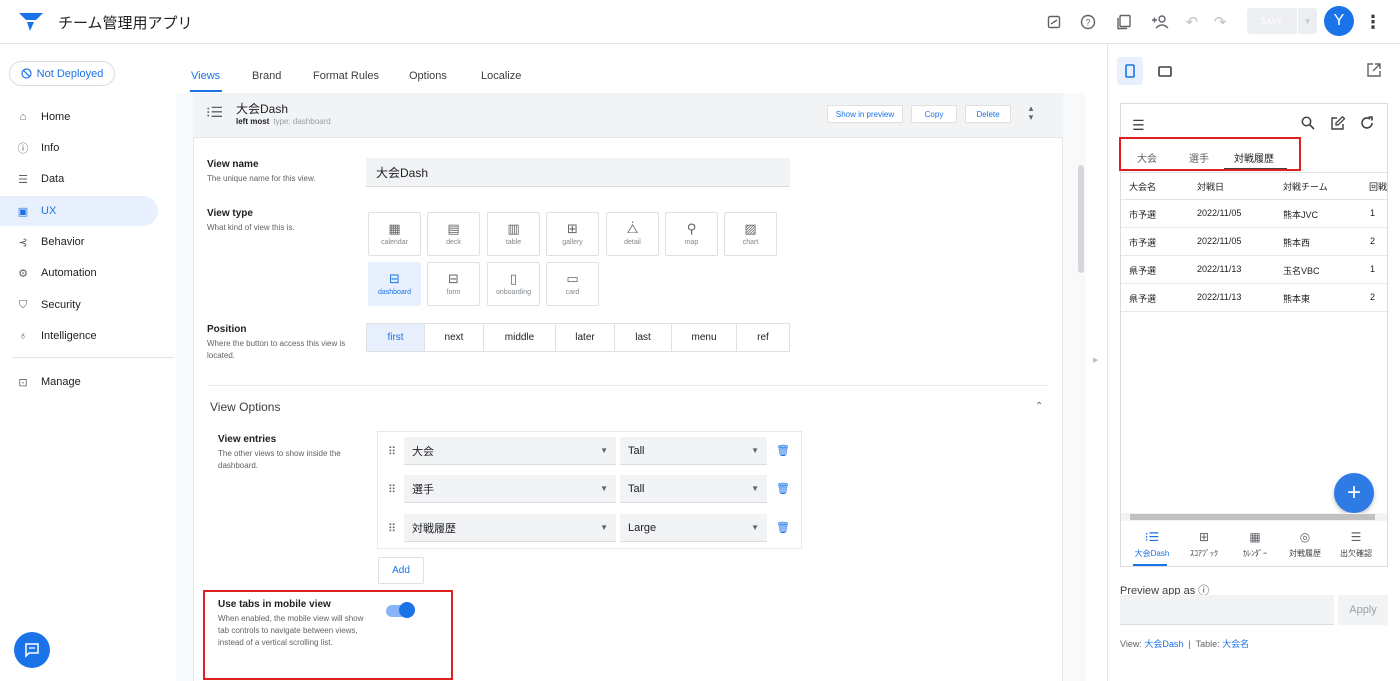  Describe the element at coordinates (346, 76) in the screenshot. I see `tab-format-rules: Format Rules` at that location.